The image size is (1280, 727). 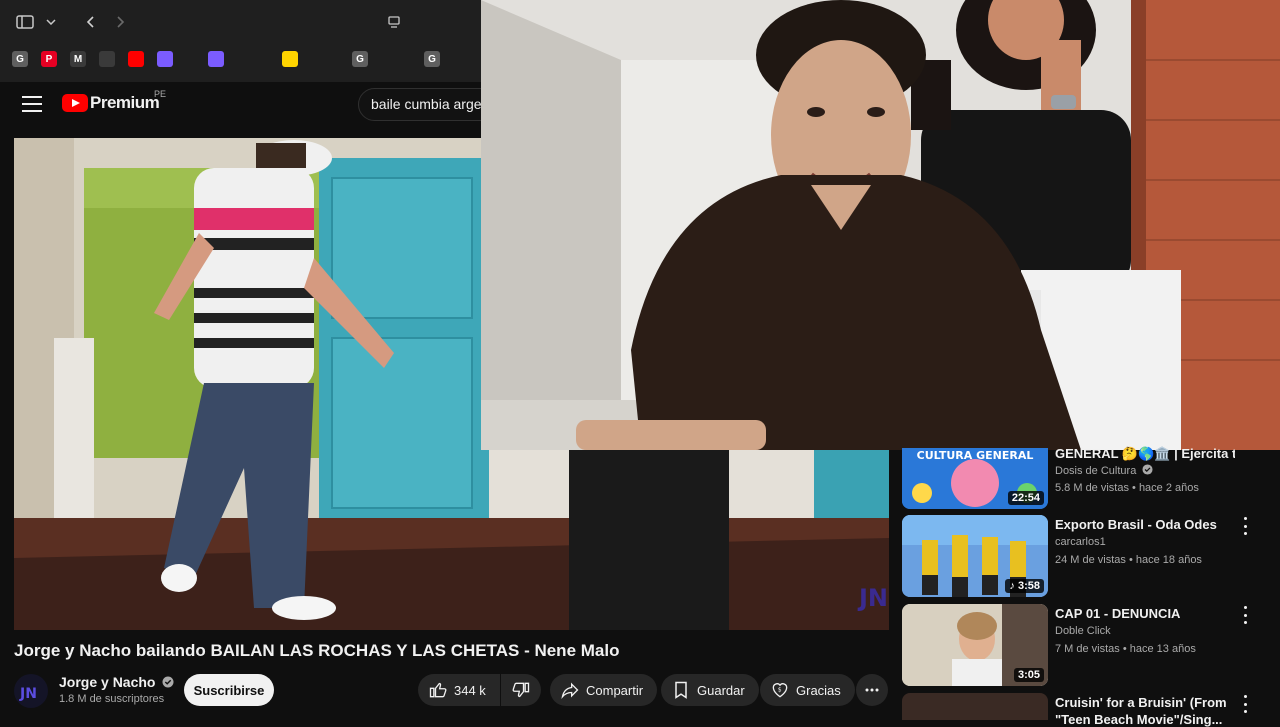 What do you see at coordinates (975, 706) in the screenshot?
I see `rec-thumbnail` at bounding box center [975, 706].